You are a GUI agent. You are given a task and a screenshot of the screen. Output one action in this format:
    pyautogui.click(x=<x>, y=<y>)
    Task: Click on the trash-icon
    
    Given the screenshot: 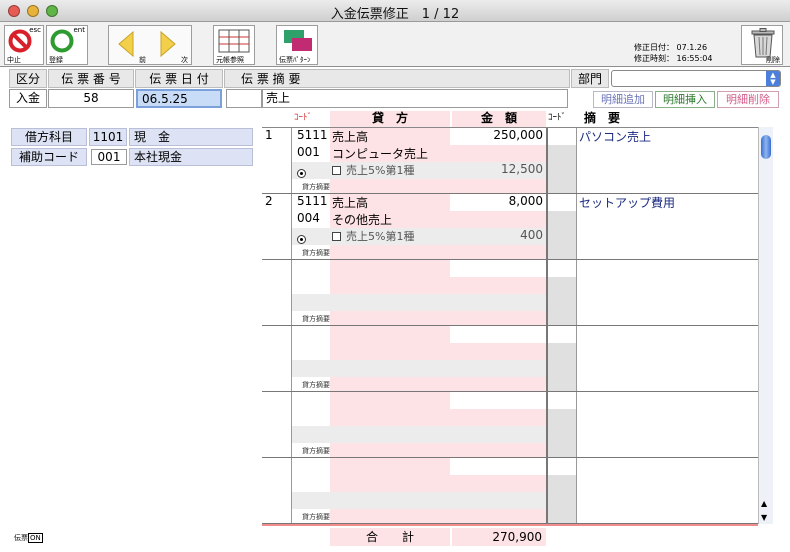 What is the action you would take?
    pyautogui.click(x=763, y=43)
    